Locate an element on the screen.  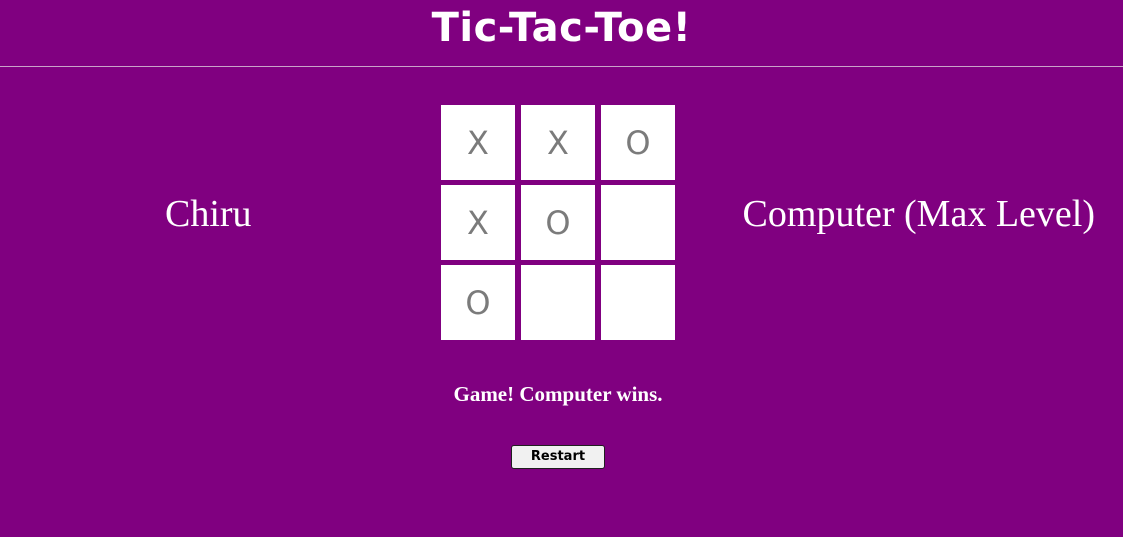
player-one-name: Chiru is located at coordinates (208, 214).